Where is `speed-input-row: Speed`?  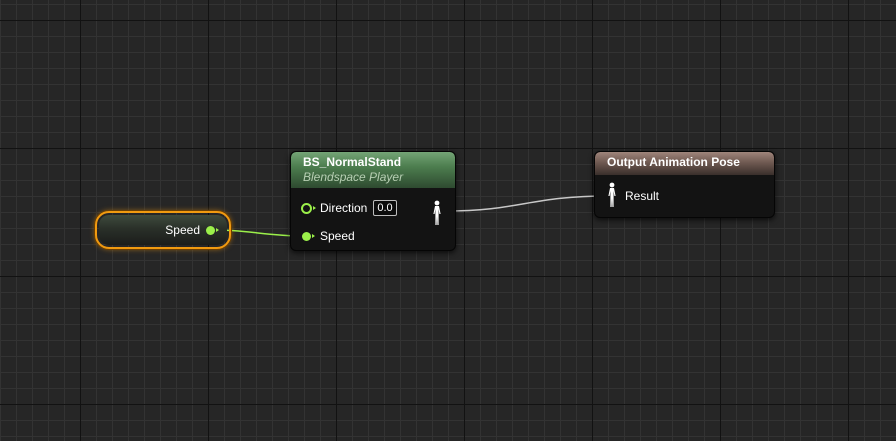 speed-input-row: Speed is located at coordinates (328, 236).